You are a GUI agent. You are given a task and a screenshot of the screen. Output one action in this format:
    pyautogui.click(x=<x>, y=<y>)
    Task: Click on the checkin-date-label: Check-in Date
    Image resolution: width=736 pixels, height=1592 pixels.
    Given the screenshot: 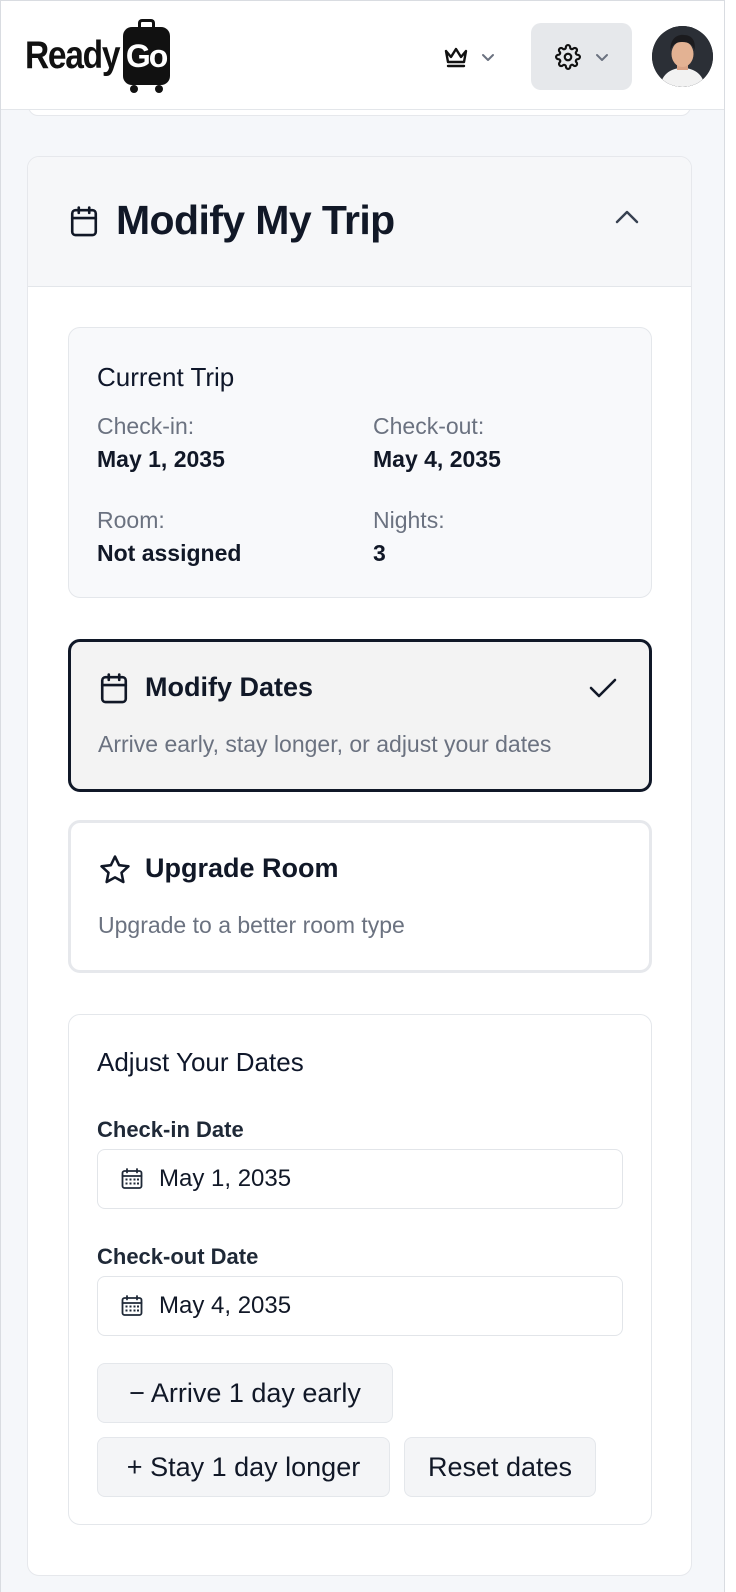 What is the action you would take?
    pyautogui.click(x=170, y=1129)
    